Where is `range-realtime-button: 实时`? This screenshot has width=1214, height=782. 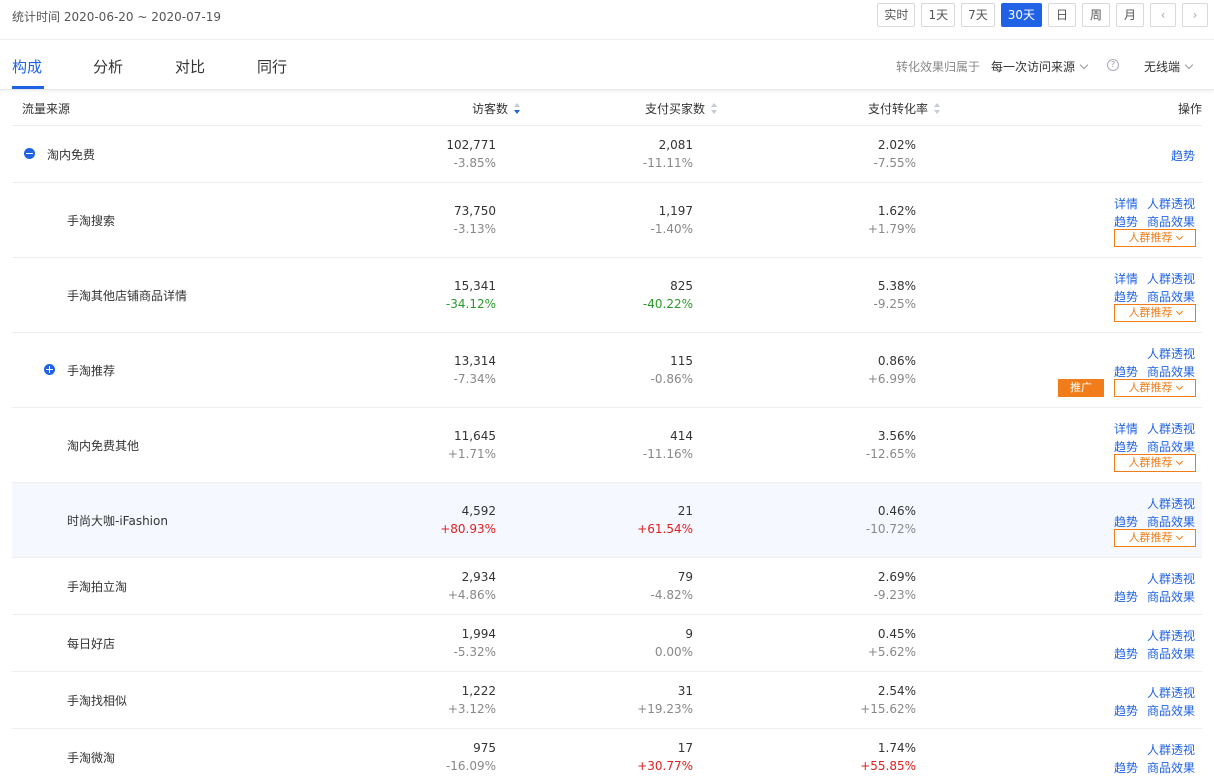 range-realtime-button: 实时 is located at coordinates (896, 15).